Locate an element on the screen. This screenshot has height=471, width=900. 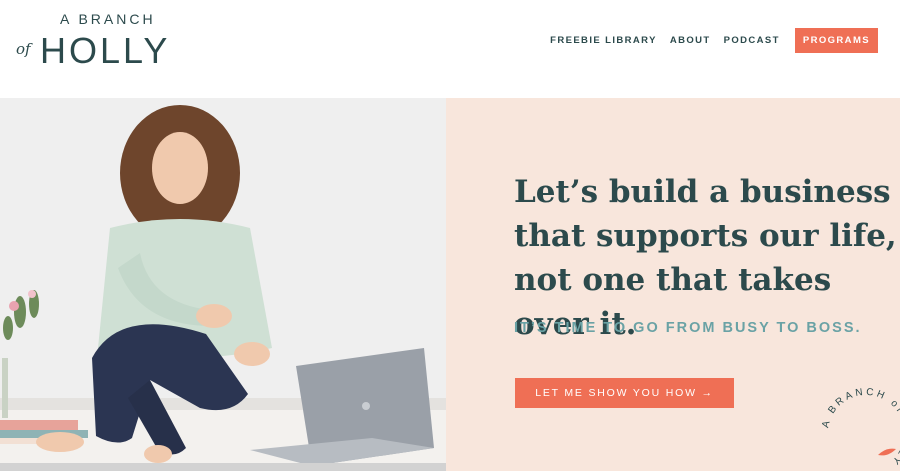
svg-text: A BRANCH of HOLLY is located at coordinates (860, 428).